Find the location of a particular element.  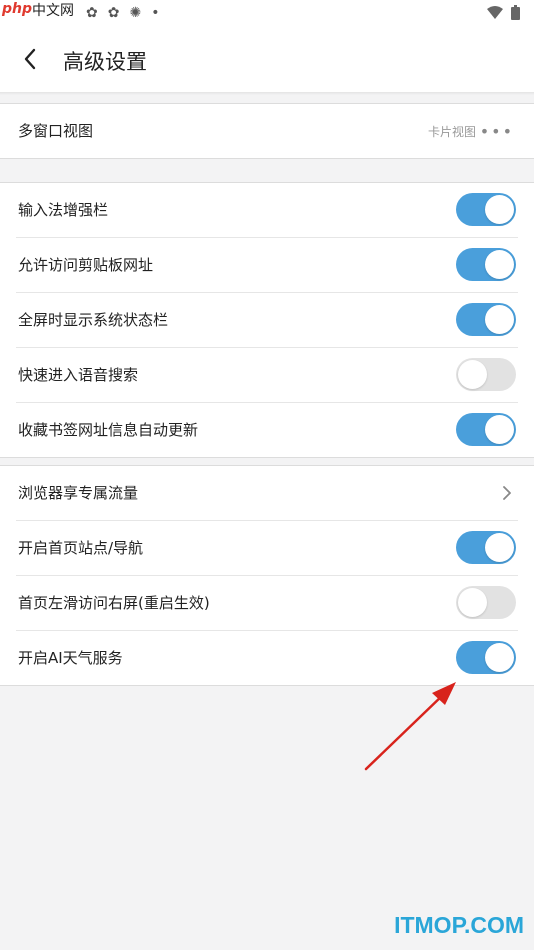

voice-search-toggle is located at coordinates (486, 374).